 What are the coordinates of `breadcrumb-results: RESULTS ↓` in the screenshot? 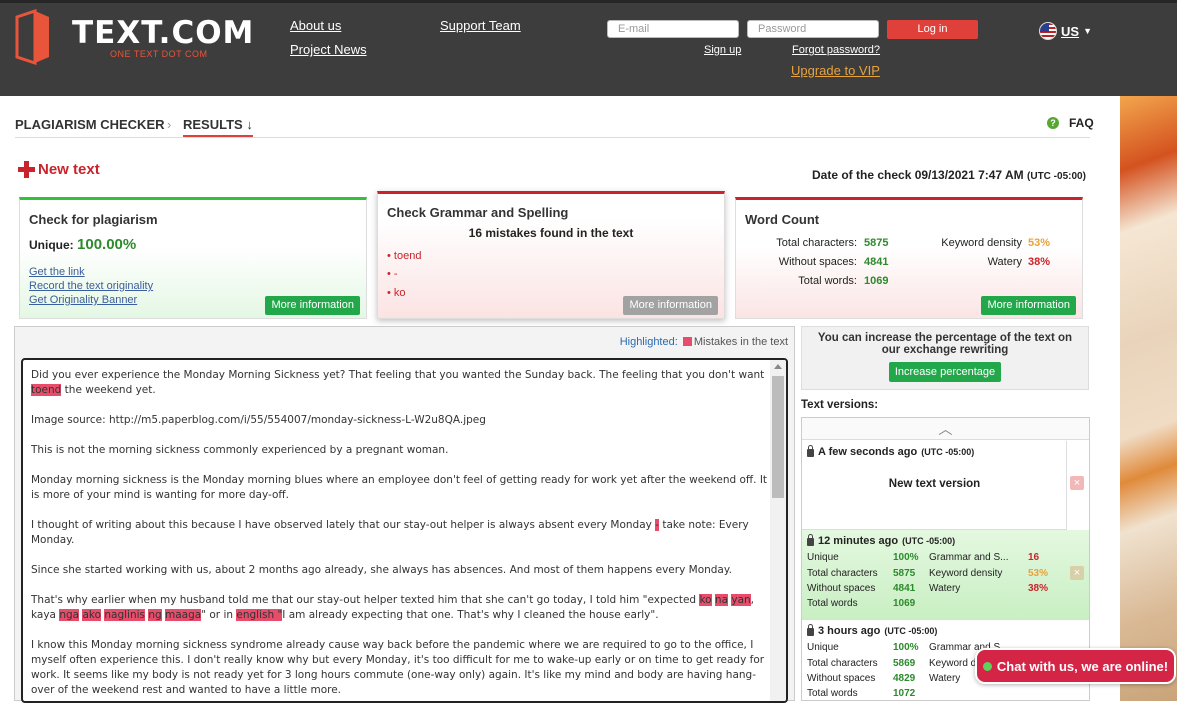 It's located at (218, 127).